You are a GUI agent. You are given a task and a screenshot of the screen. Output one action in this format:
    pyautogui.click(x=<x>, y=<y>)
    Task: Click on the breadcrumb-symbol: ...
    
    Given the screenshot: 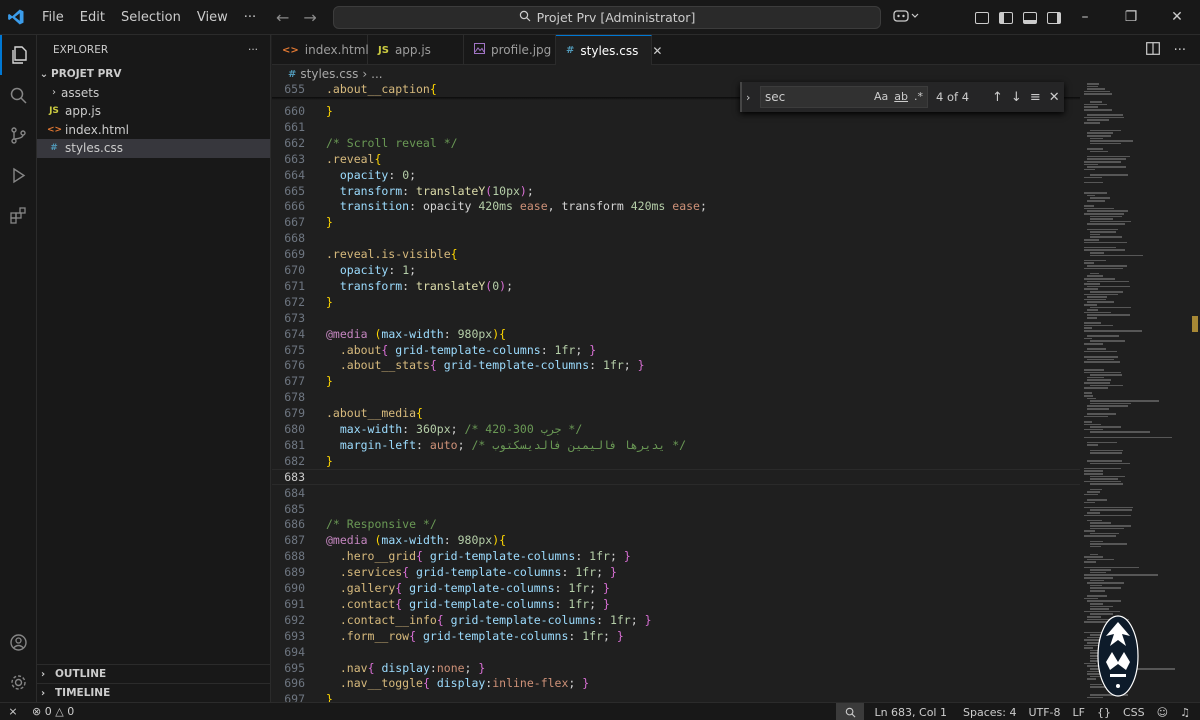 What is the action you would take?
    pyautogui.click(x=376, y=74)
    